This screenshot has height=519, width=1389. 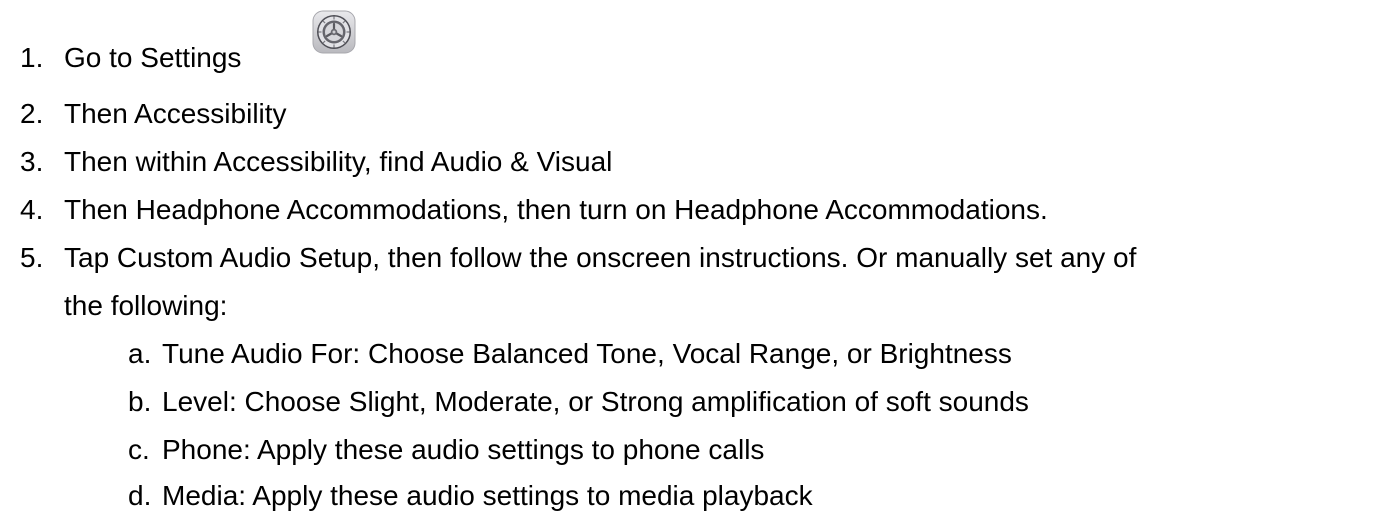 What do you see at coordinates (140, 401) in the screenshot?
I see `substep-letter: b.` at bounding box center [140, 401].